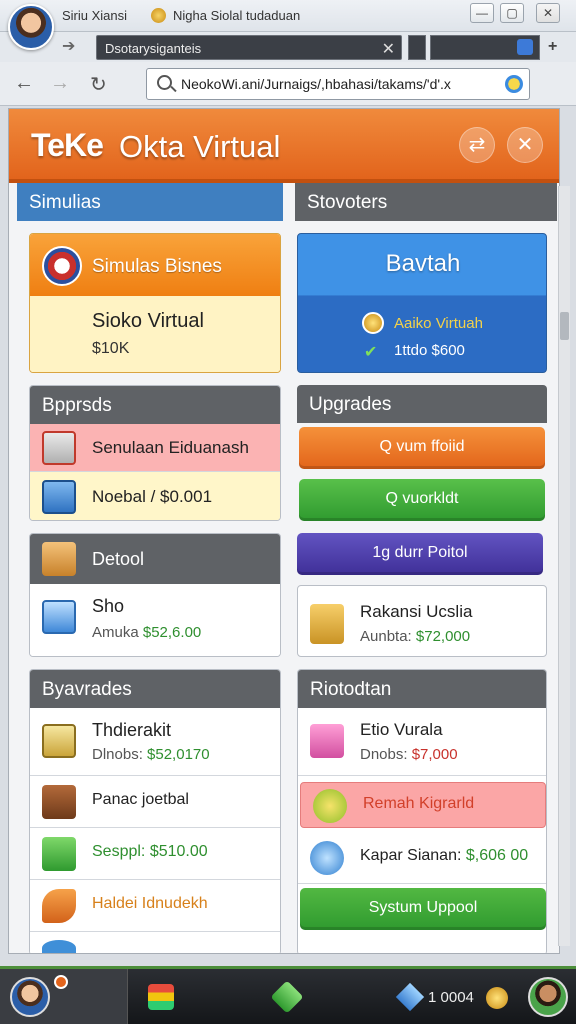 The height and width of the screenshot is (1024, 576). Describe the element at coordinates (422, 621) in the screenshot. I see `rakansi-card: Rakansi Ucslia Aunbta: $72,000` at that location.